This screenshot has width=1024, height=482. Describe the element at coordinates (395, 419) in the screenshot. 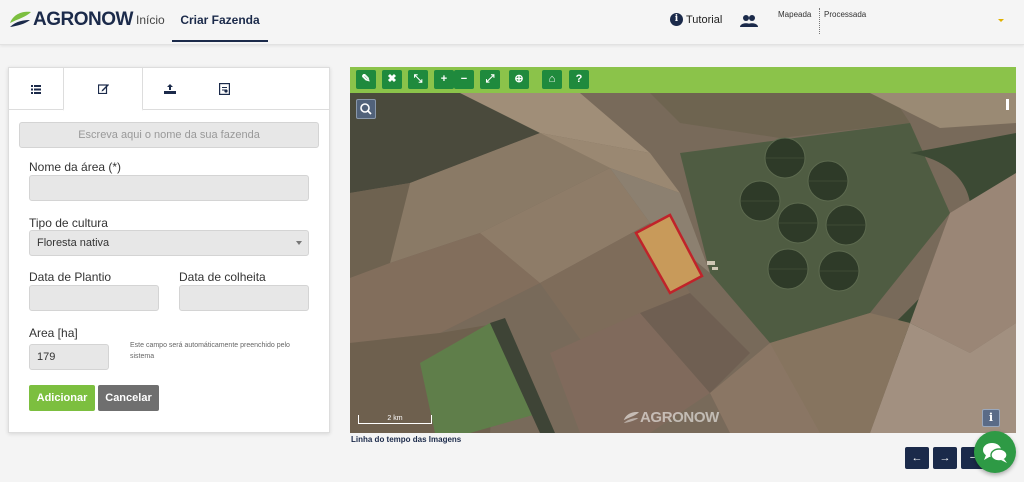

I see `map-scale-bar: 2 km` at that location.